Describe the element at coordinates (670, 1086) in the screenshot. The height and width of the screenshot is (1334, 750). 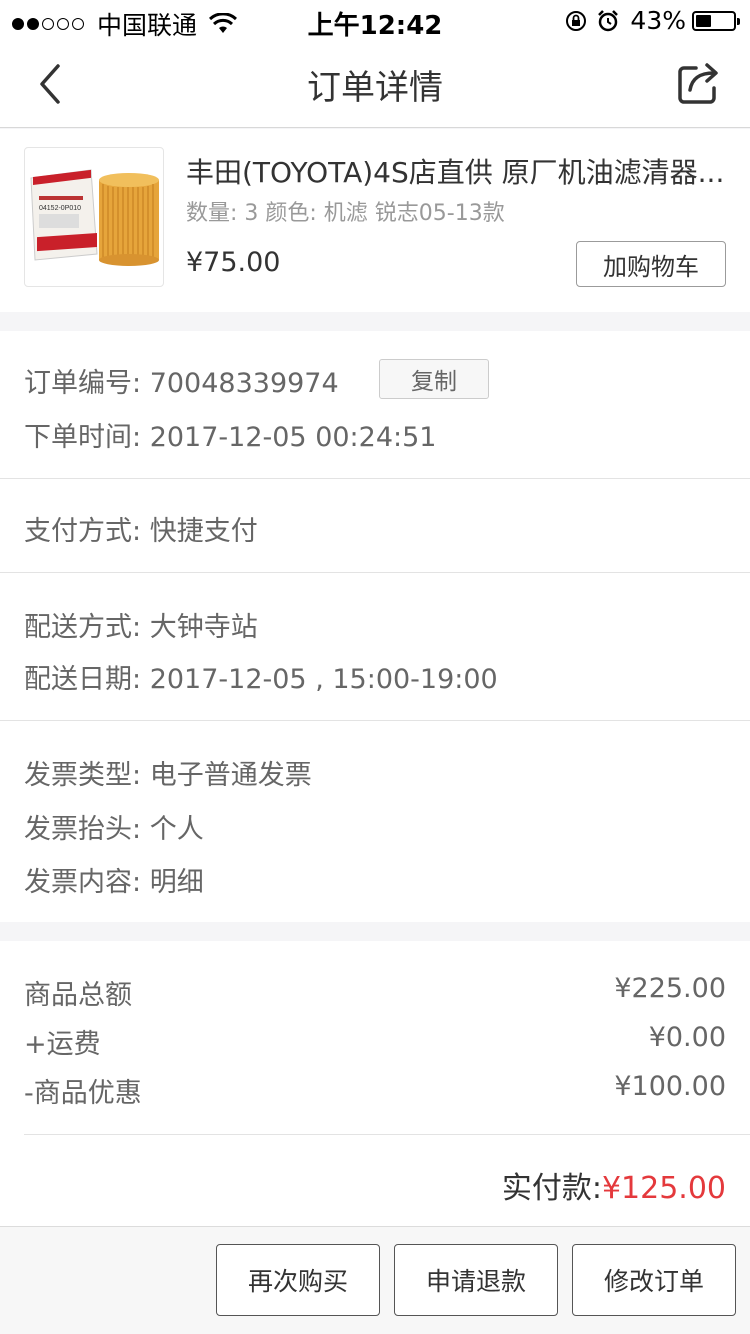
I see `discount-value: ¥100.00` at that location.